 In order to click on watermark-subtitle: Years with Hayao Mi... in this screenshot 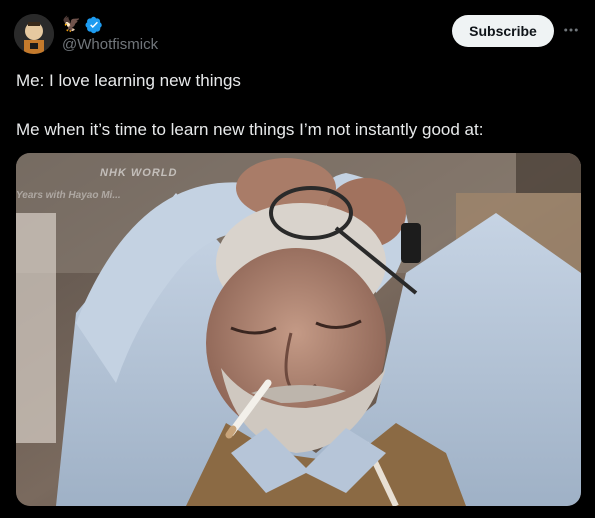, I will do `click(68, 195)`.